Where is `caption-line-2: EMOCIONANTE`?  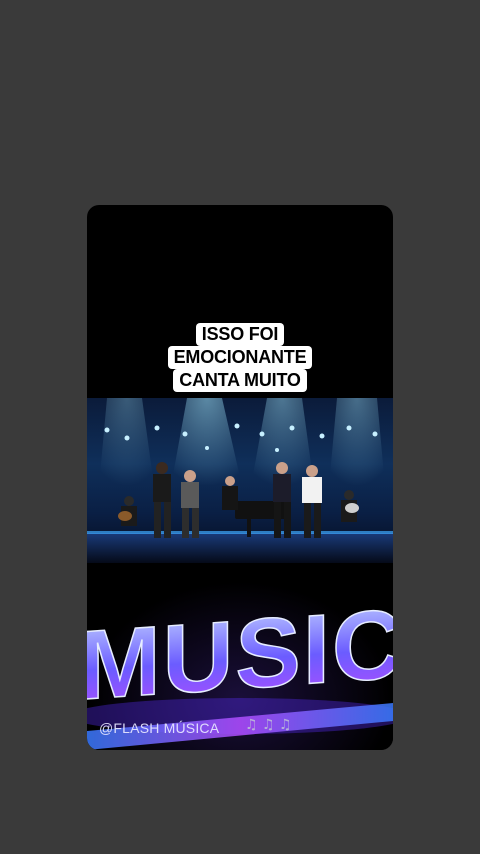 caption-line-2: EMOCIONANTE is located at coordinates (240, 357).